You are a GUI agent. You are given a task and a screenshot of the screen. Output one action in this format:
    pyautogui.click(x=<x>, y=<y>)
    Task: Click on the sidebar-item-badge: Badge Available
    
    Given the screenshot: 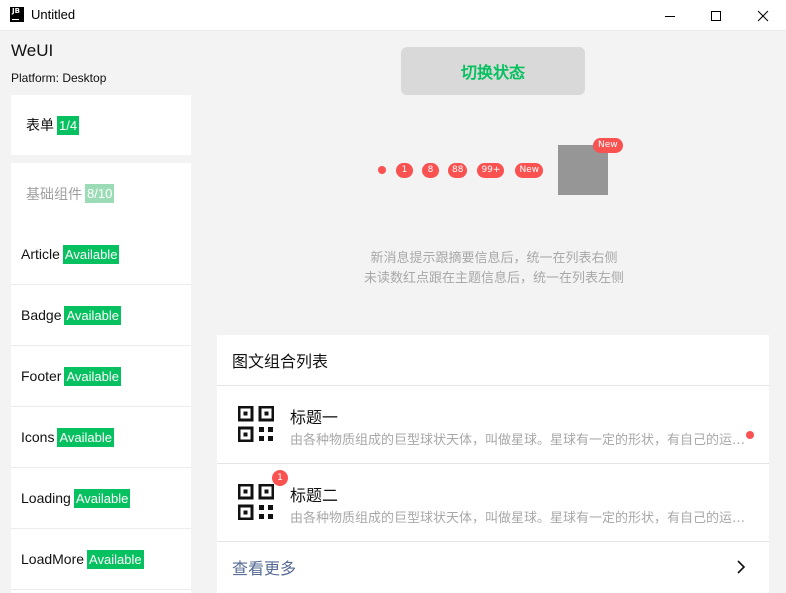 What is the action you would take?
    pyautogui.click(x=101, y=315)
    